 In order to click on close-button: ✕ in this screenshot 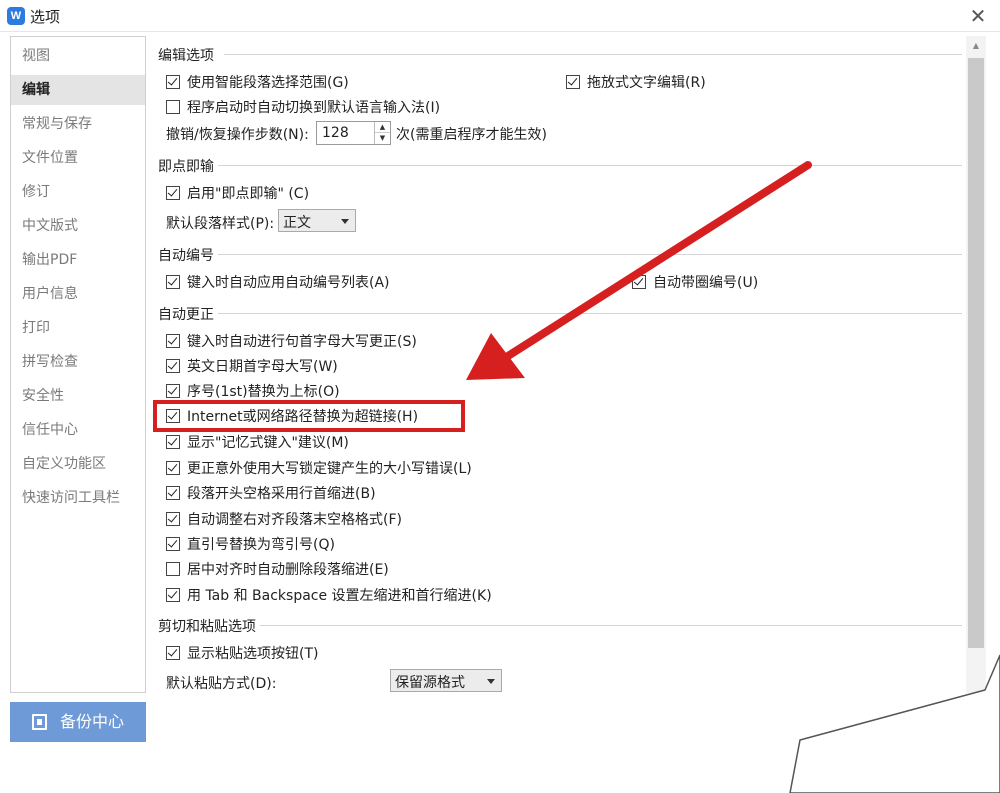, I will do `click(978, 16)`.